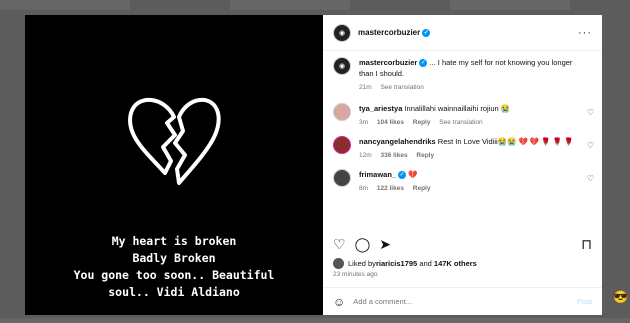 The image size is (630, 323). Describe the element at coordinates (174, 258) in the screenshot. I see `caption-line: Badly Broken` at that location.